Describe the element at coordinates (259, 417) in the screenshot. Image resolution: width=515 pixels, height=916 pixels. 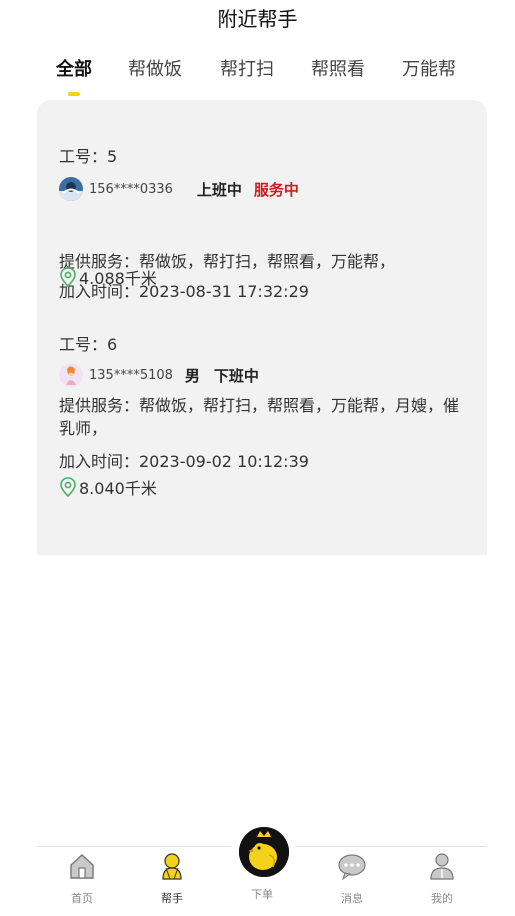
I see `helper-services: 提供服务：帮做饭，帮打扫，帮照看，万能帮，月嫂，催乳师，` at that location.